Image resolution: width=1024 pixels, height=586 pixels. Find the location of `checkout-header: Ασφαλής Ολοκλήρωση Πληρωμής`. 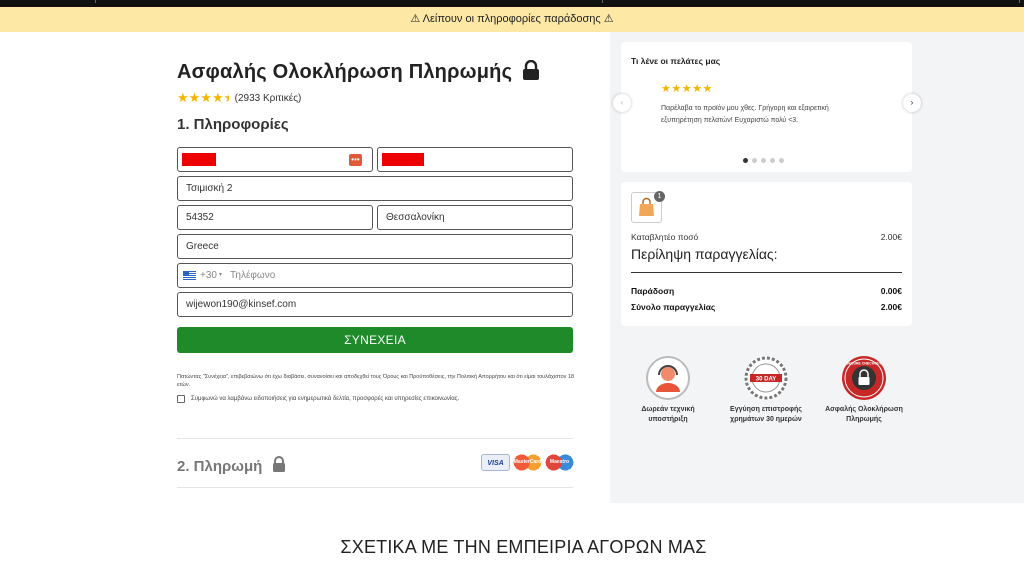

checkout-header: Ασφαλής Ολοκλήρωση Πληρωμής is located at coordinates (358, 72).